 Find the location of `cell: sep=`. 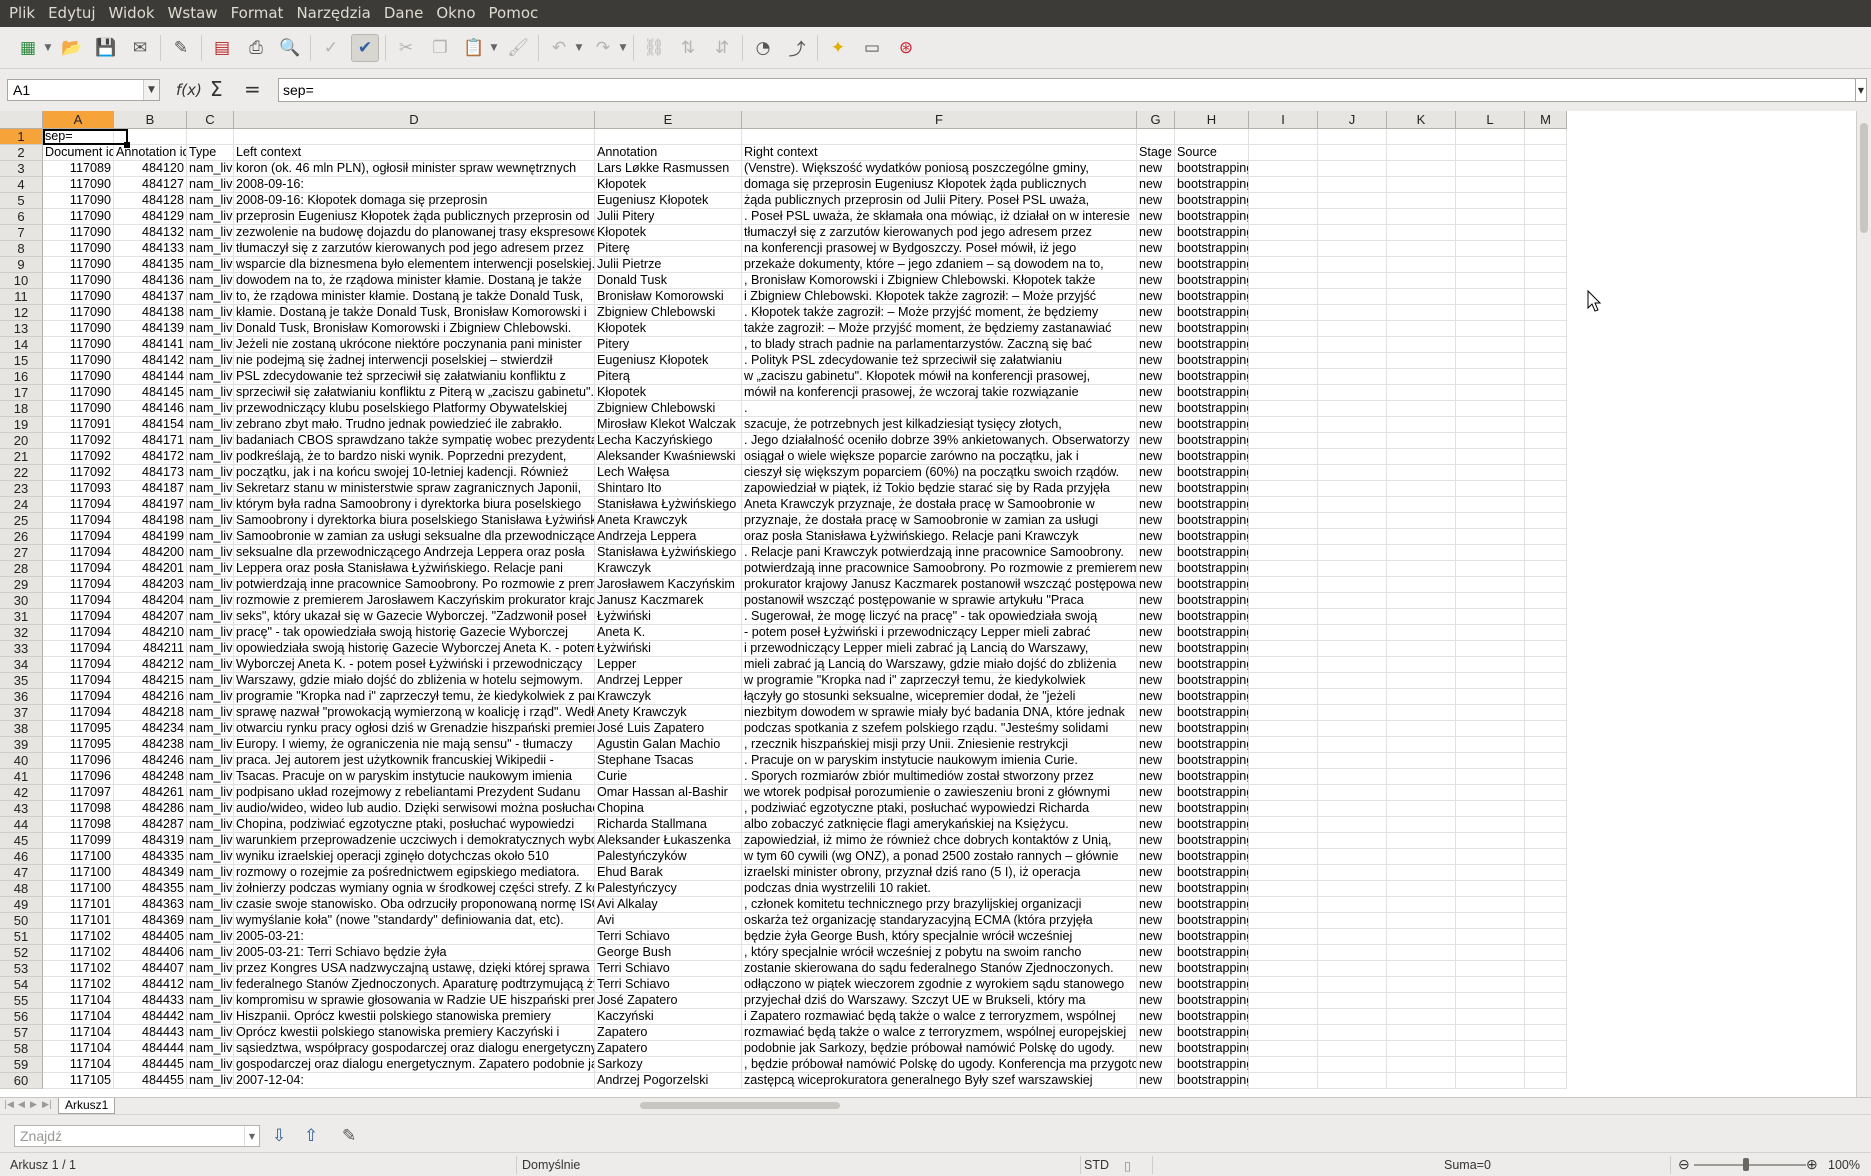

cell: sep= is located at coordinates (78, 137).